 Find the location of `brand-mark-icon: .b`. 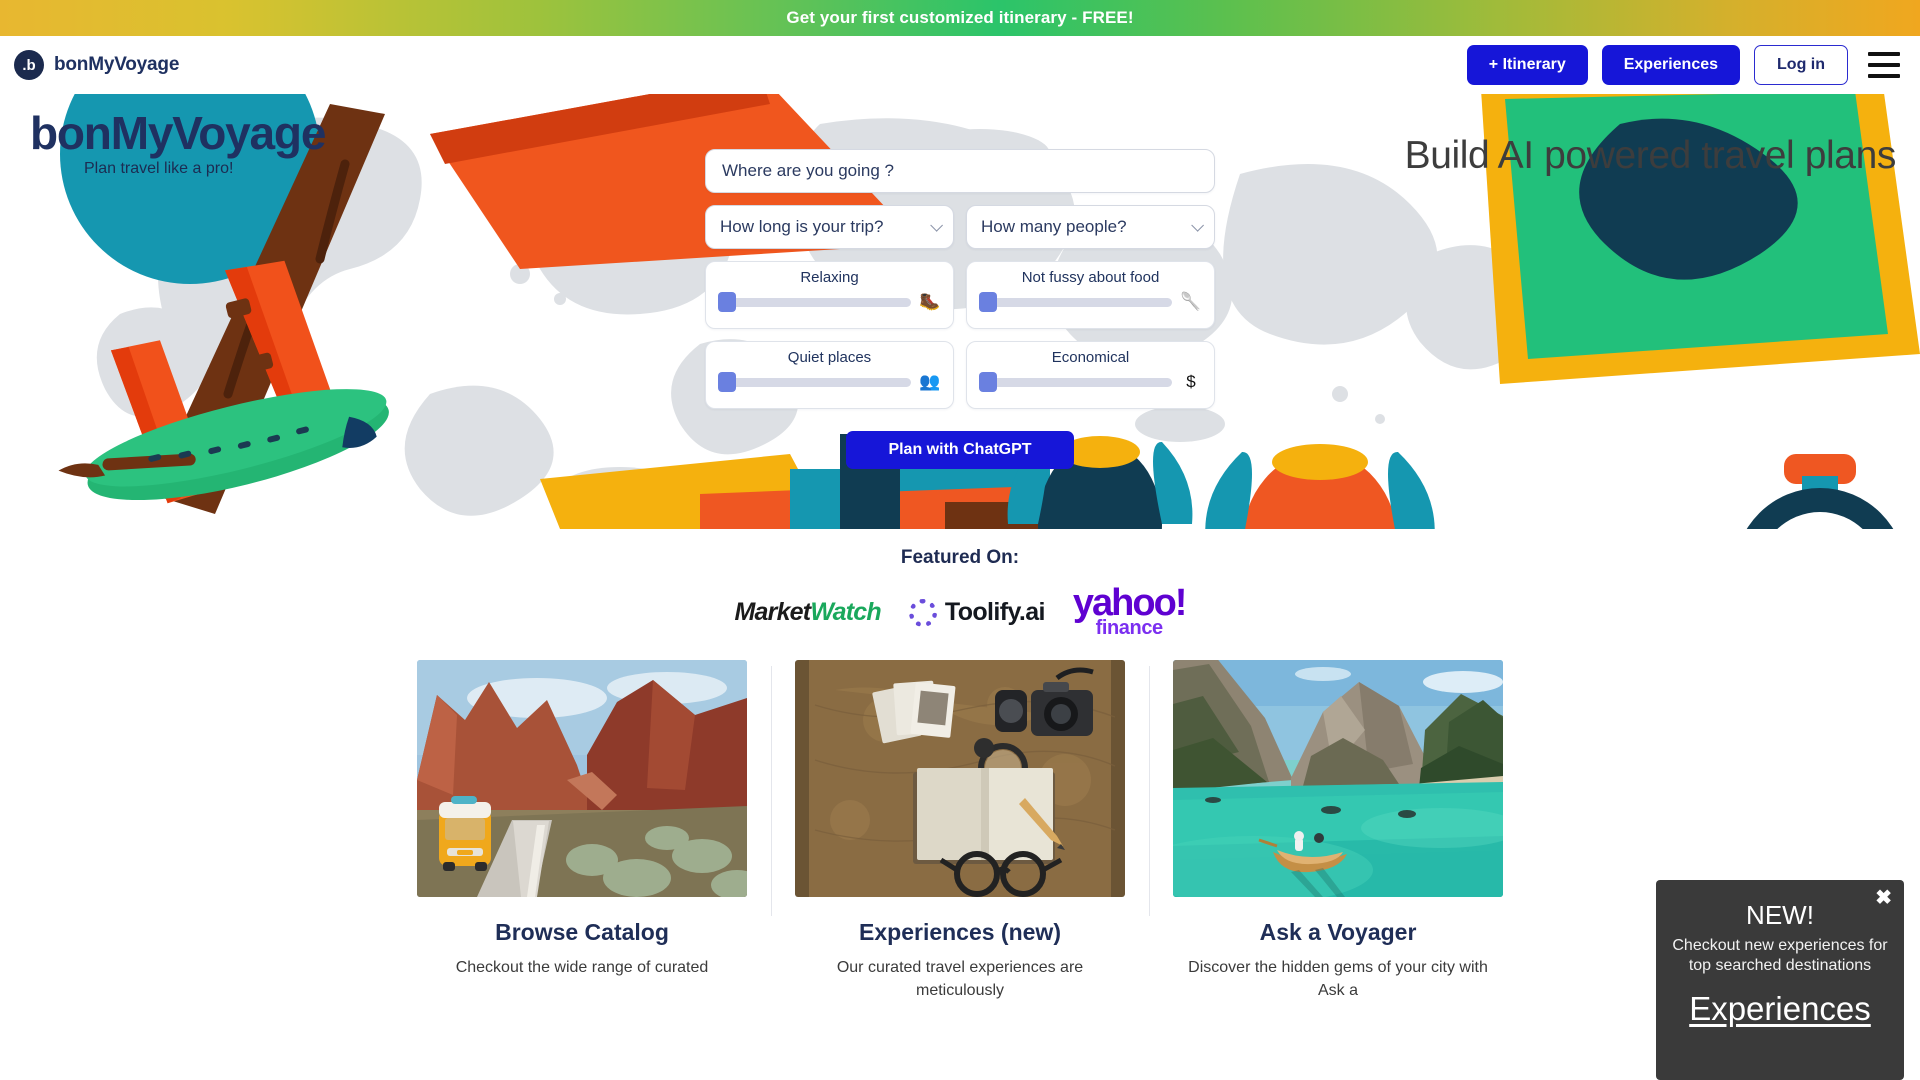

brand-mark-icon: .b is located at coordinates (29, 65).